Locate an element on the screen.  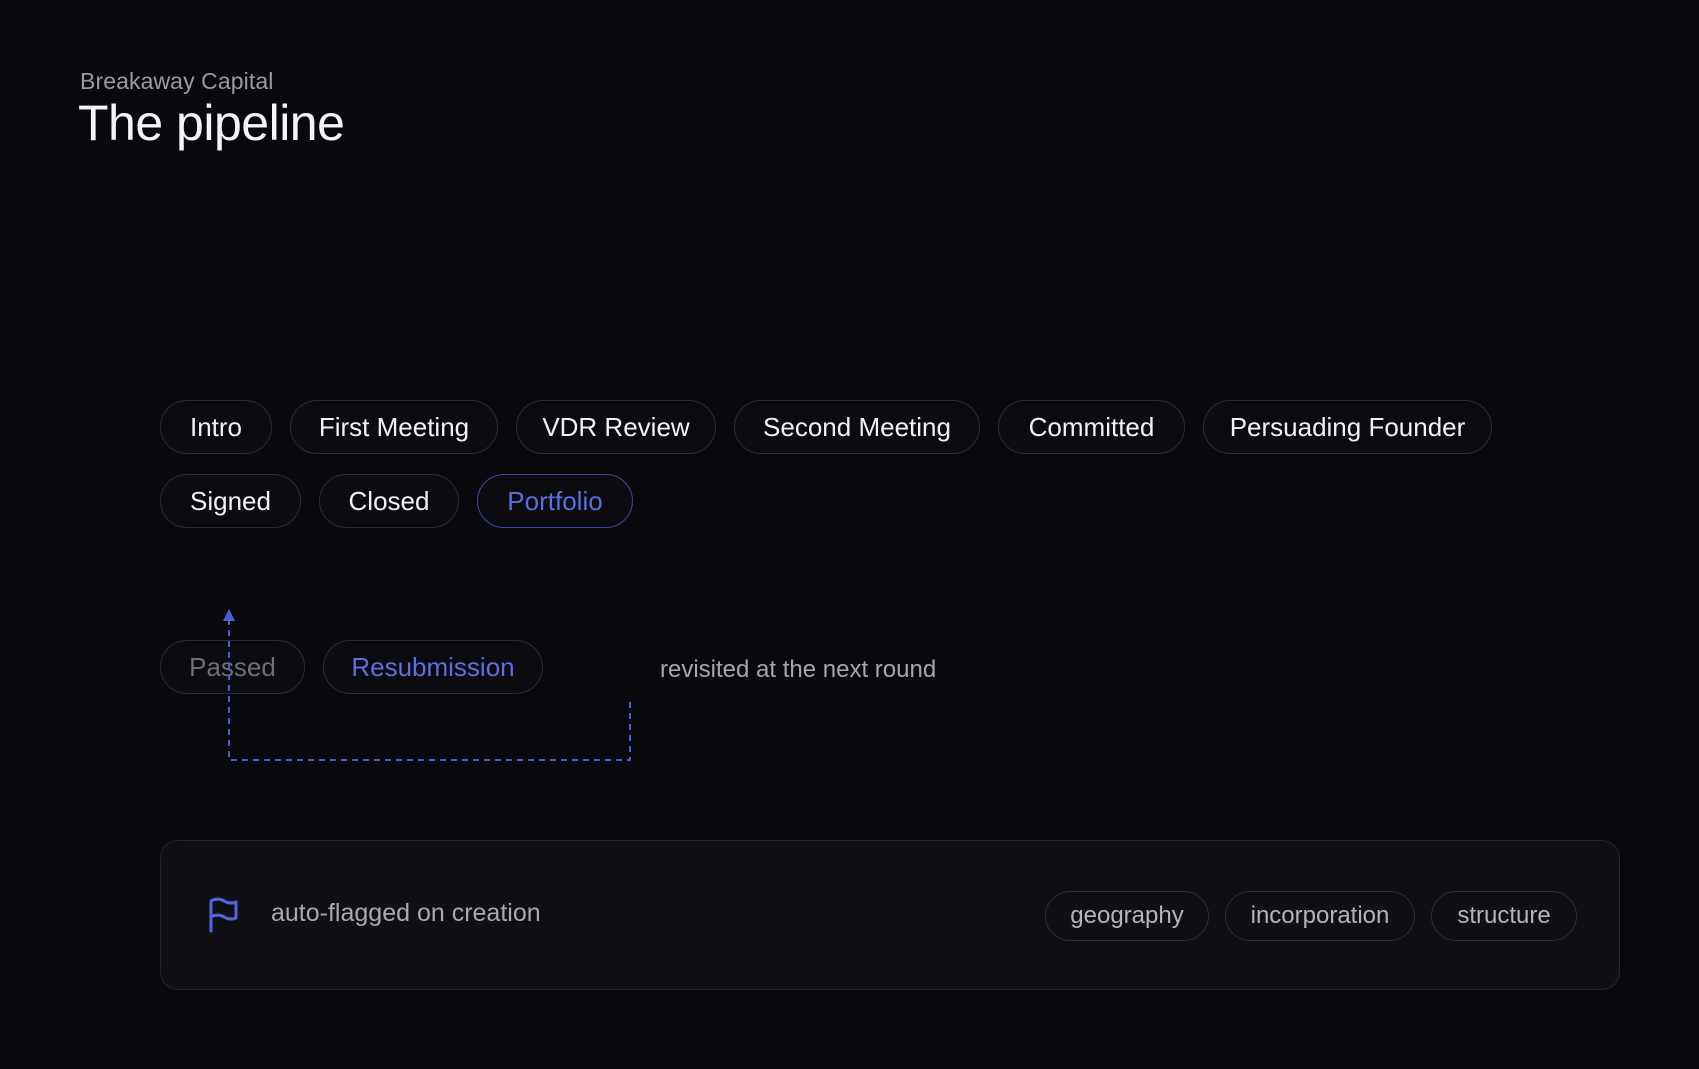
page-title: The pipeline is located at coordinates (211, 123).